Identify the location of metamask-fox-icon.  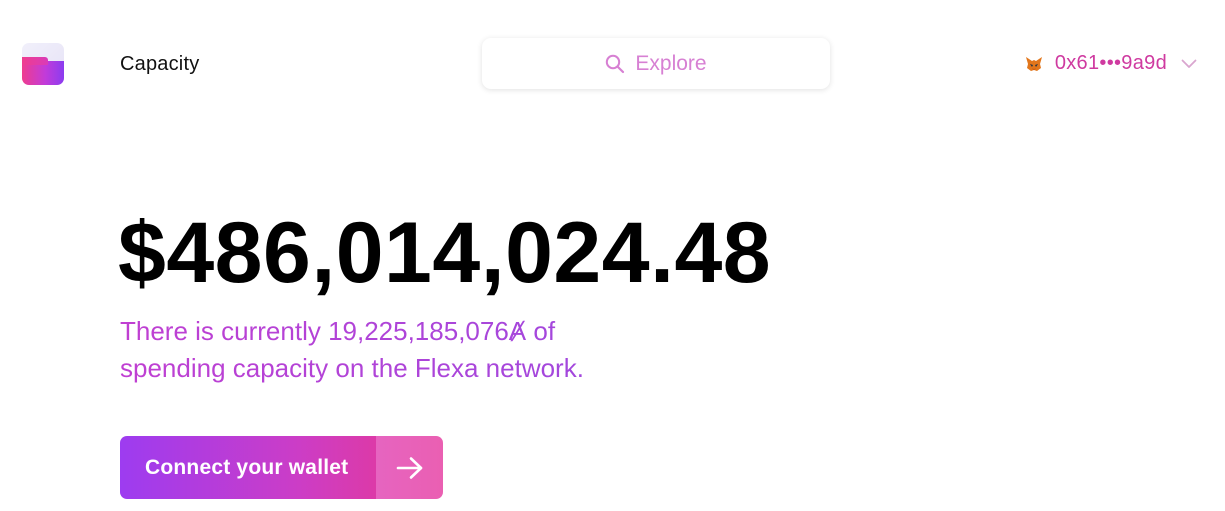
(1033, 63).